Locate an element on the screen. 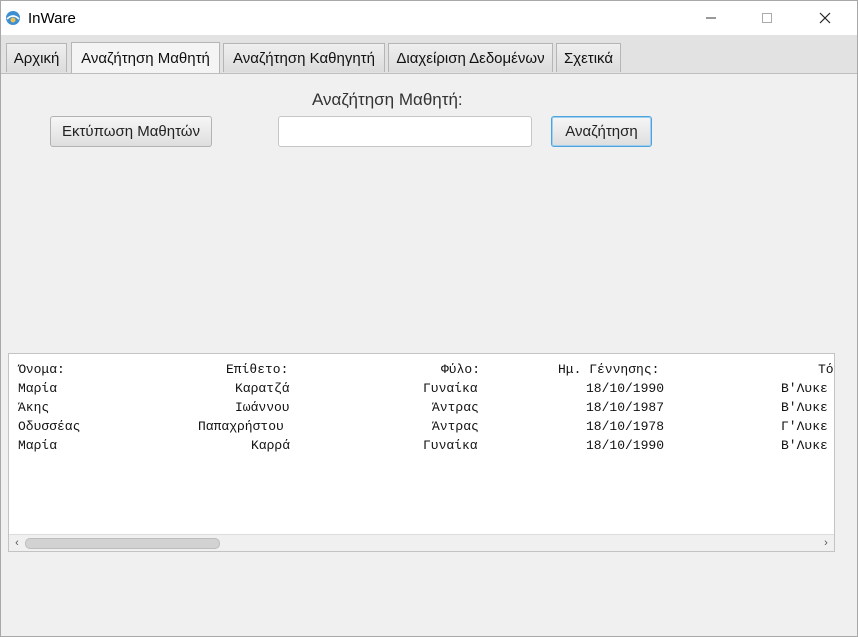  print-students-button: Εκτύπωση Μαθητών is located at coordinates (131, 131).